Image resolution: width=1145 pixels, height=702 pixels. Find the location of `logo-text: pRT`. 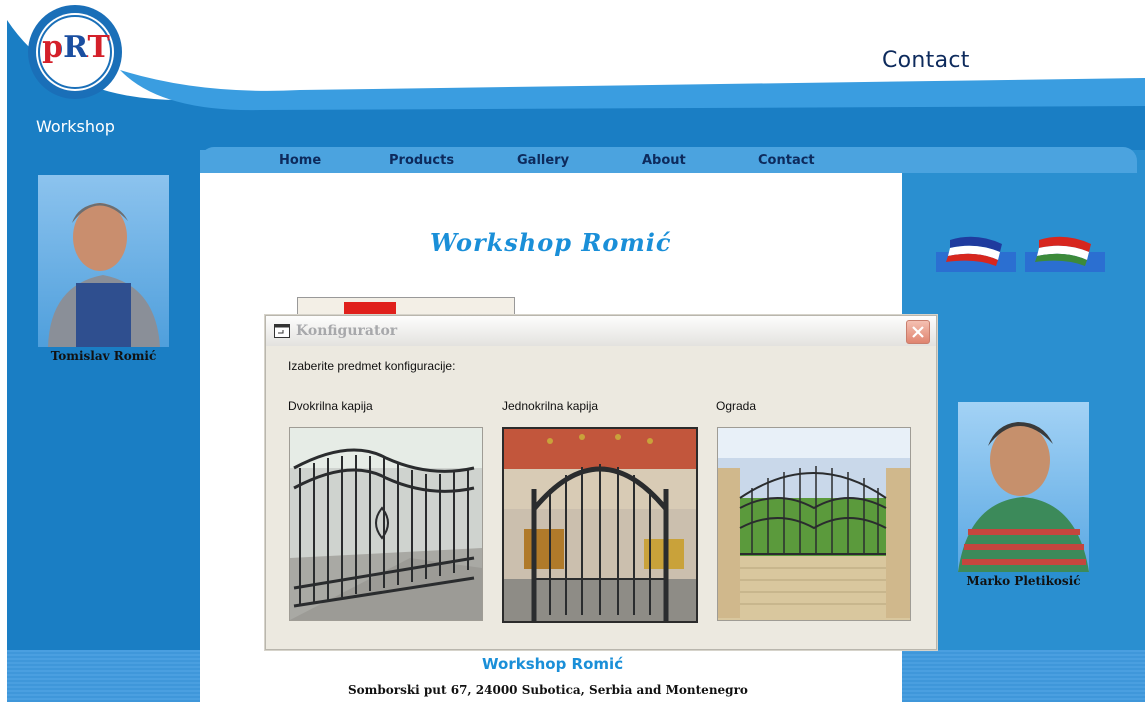

logo-text: pRT is located at coordinates (76, 47).